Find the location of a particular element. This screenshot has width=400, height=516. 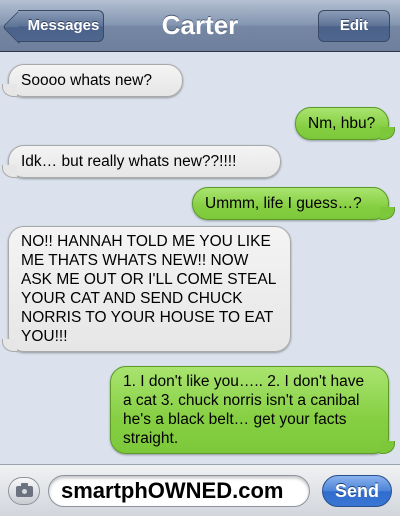

navigation-bar: Carter Messages Edit is located at coordinates (200, 26).